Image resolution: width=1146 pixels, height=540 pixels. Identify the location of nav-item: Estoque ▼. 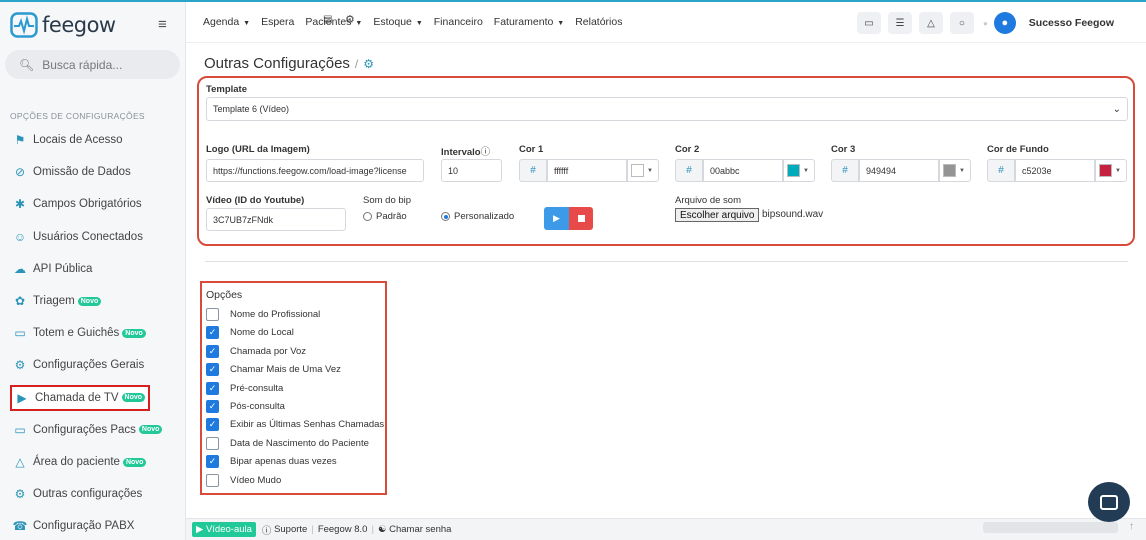
(397, 22).